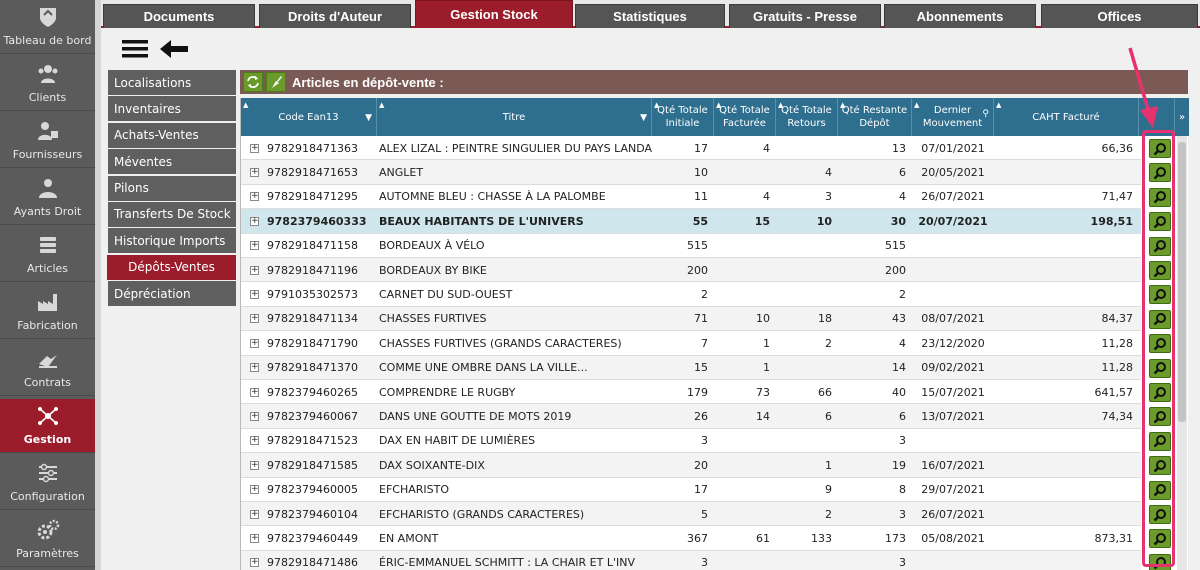  I want to click on column-header-dernier-mouvement: ▲ Dernier Mouvement ⚲, so click(953, 117).